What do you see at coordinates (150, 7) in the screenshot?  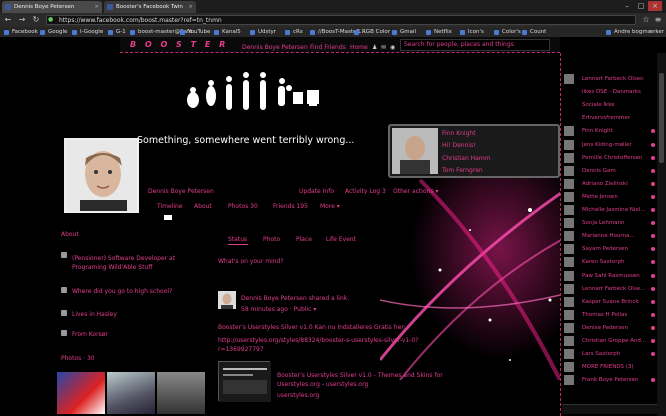 I see `tab-booster: Booster's Facebook Twin ×` at bounding box center [150, 7].